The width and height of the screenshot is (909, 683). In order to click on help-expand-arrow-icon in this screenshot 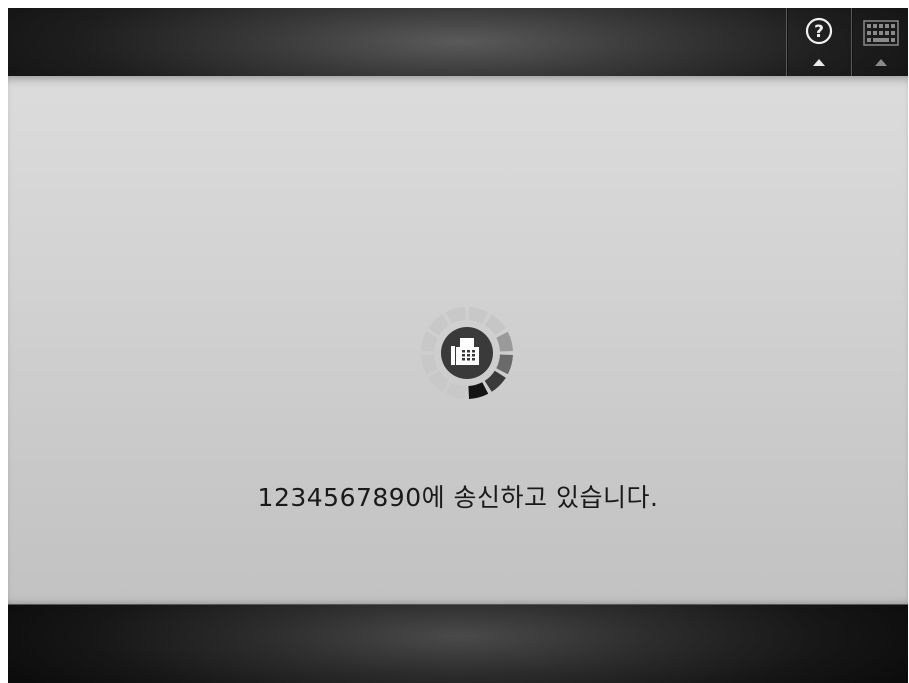, I will do `click(819, 62)`.